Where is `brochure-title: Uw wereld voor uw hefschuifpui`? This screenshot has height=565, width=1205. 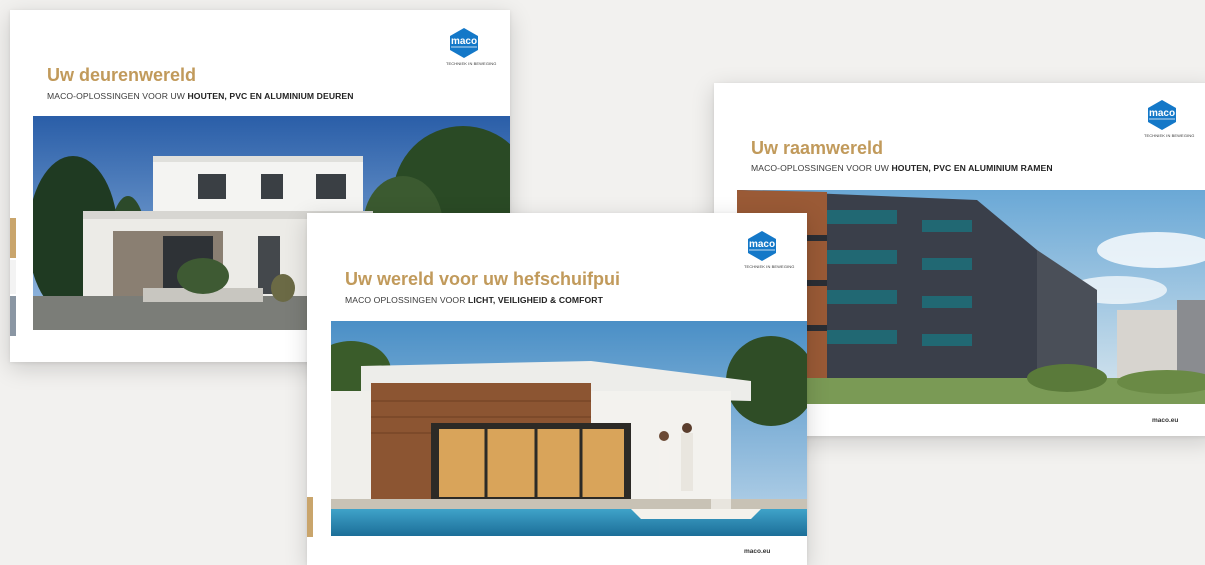
brochure-title: Uw wereld voor uw hefschuifpui is located at coordinates (483, 279).